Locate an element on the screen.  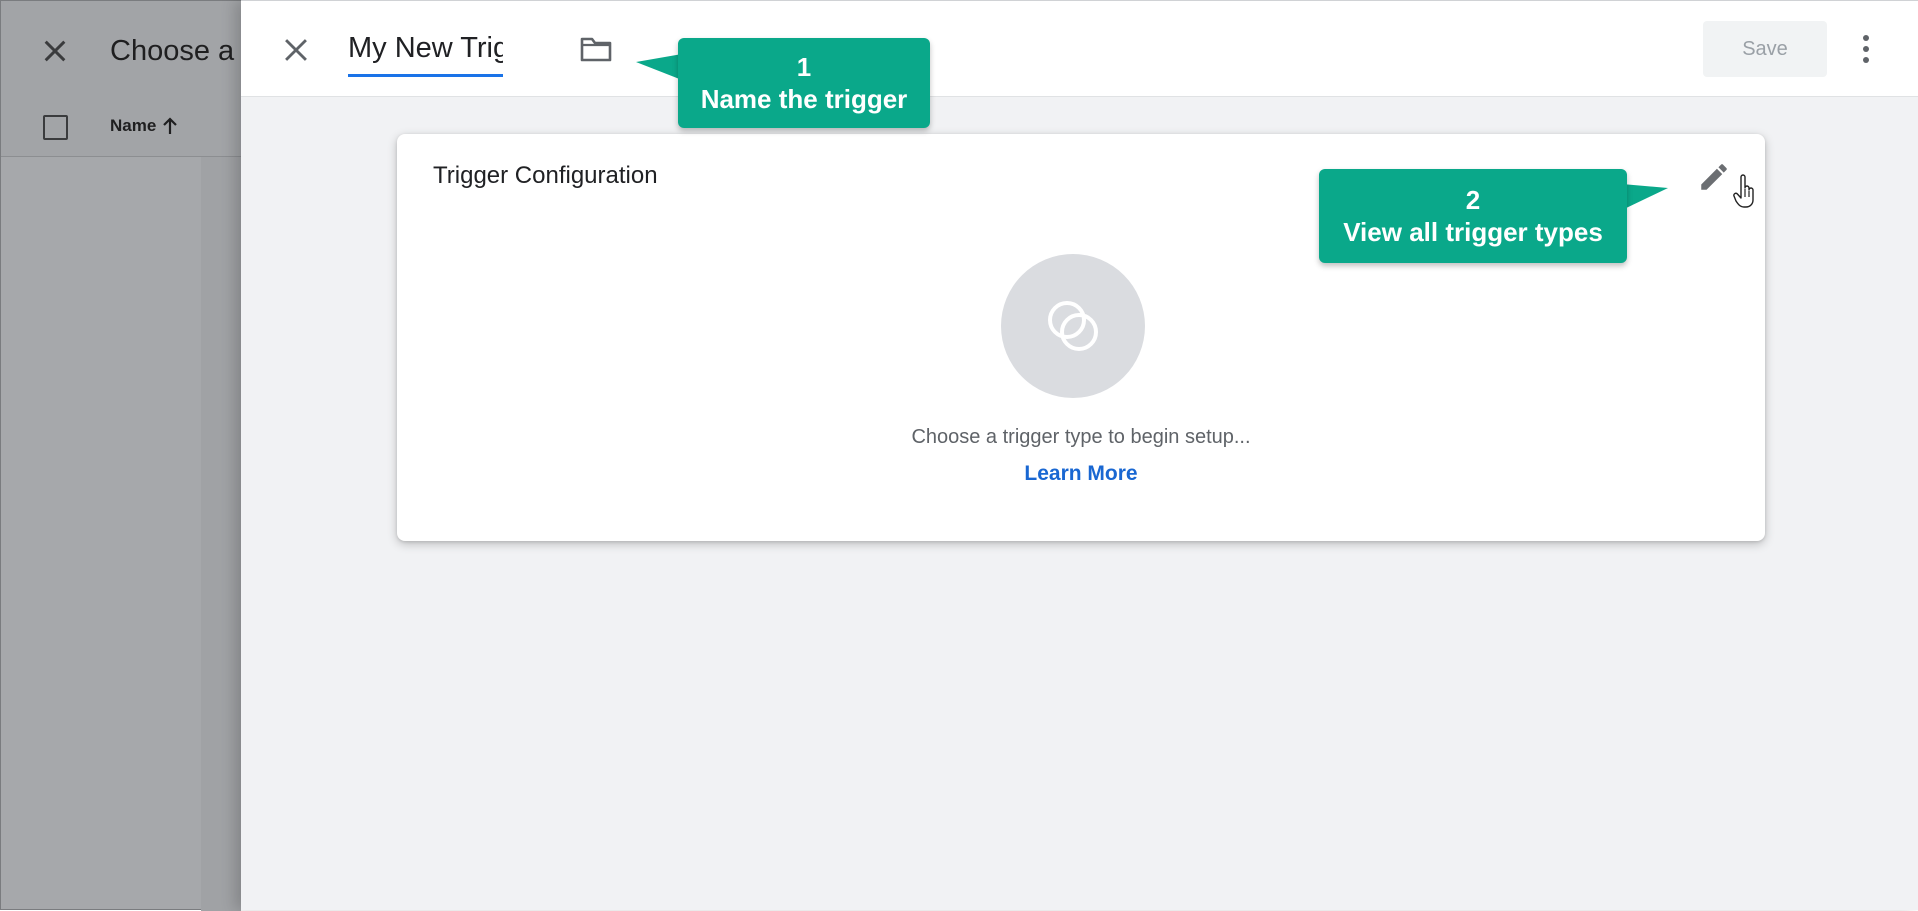
callout-name-trigger: 1 Name the trigger is located at coordinates (804, 83).